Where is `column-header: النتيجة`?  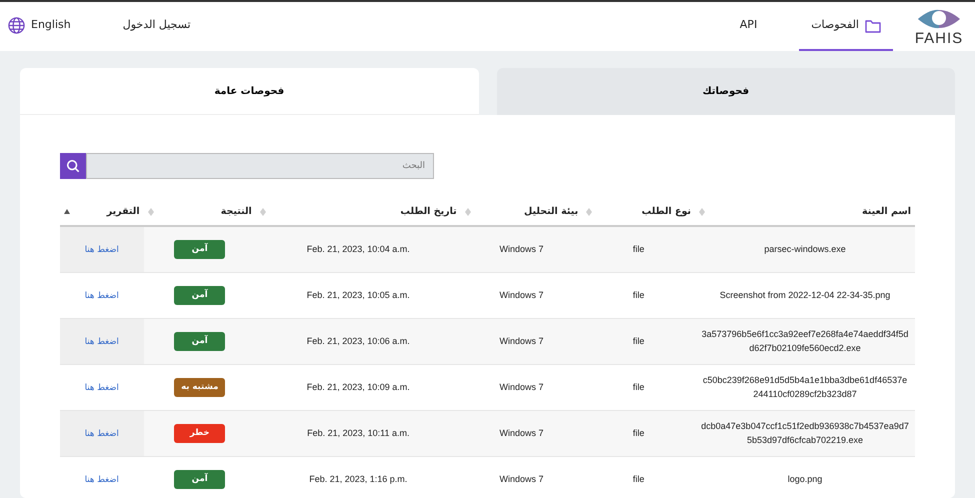 column-header: النتيجة is located at coordinates (236, 212).